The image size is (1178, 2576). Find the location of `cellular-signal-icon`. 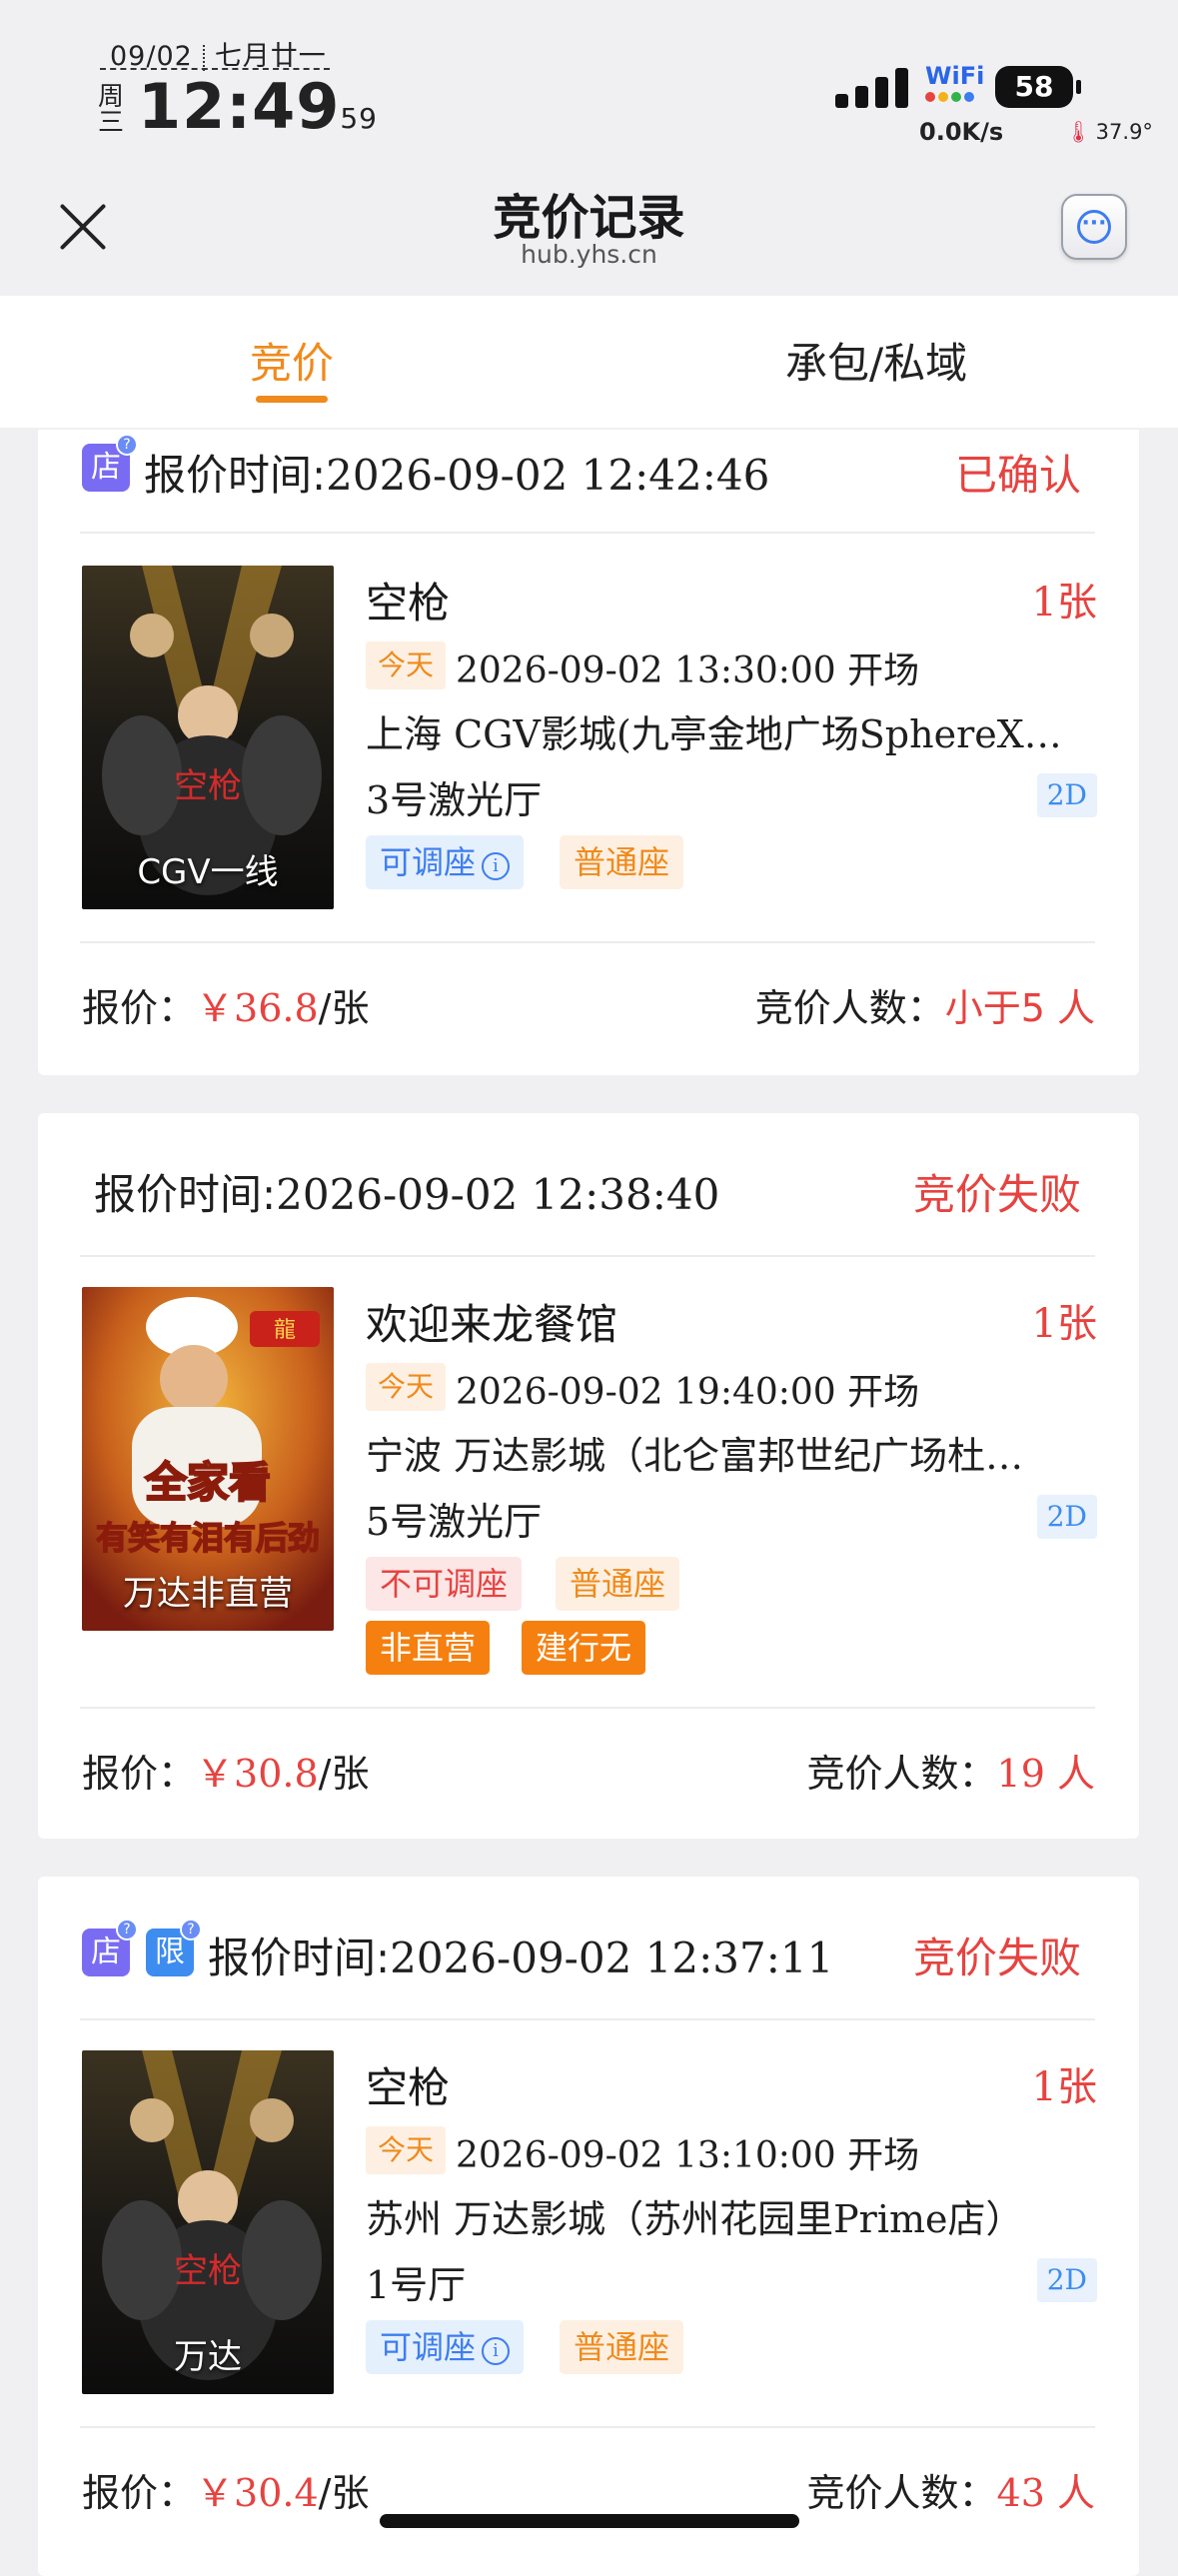

cellular-signal-icon is located at coordinates (872, 87).